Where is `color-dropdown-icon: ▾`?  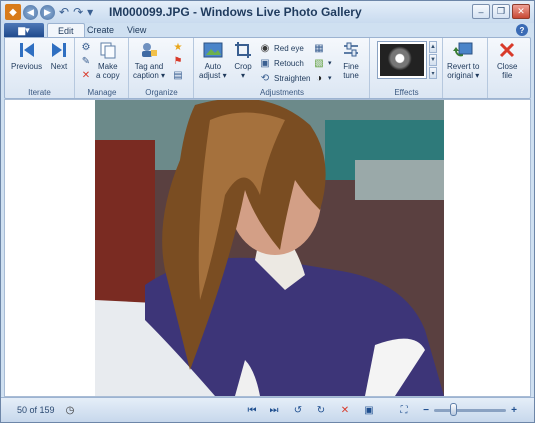
color-dropdown-icon: ▾ is located at coordinates (330, 63).